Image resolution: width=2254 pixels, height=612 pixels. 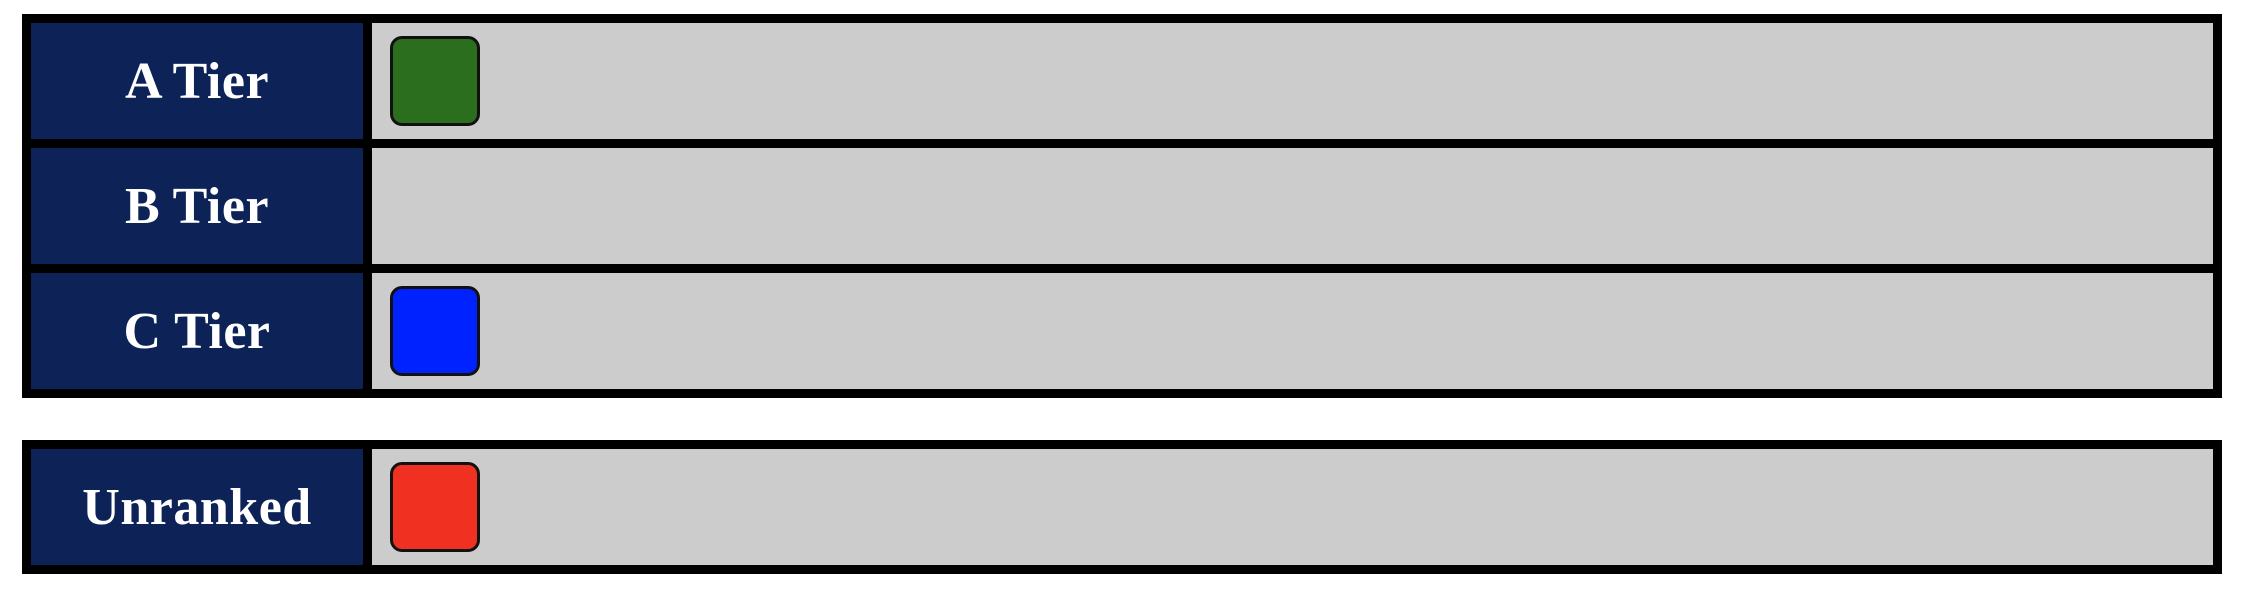 I want to click on tier-label-a: A Tier, so click(x=197, y=81).